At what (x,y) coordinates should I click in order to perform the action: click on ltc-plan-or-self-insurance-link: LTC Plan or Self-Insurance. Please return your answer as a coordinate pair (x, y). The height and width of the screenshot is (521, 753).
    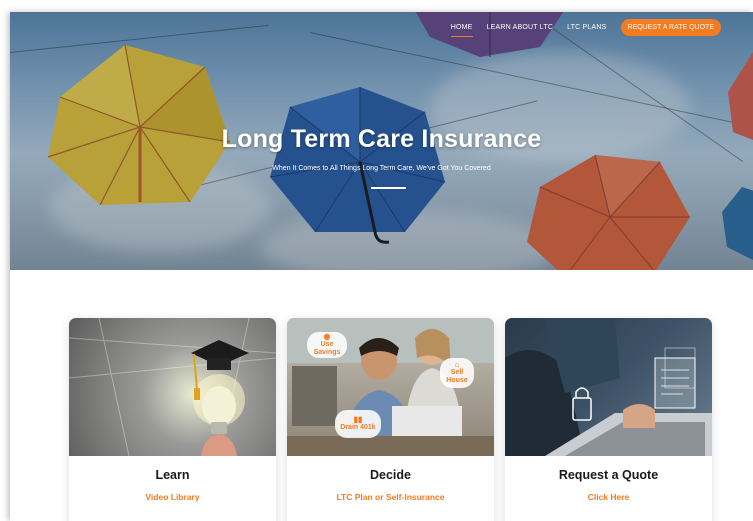
    Looking at the image, I should click on (390, 497).